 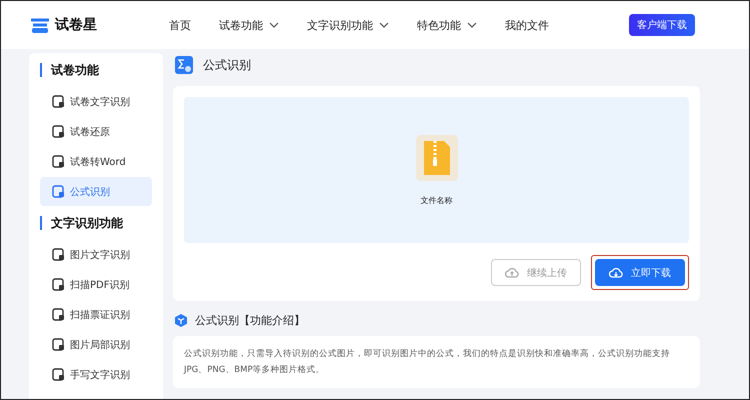 What do you see at coordinates (180, 25) in the screenshot?
I see `nav-link: 首页` at bounding box center [180, 25].